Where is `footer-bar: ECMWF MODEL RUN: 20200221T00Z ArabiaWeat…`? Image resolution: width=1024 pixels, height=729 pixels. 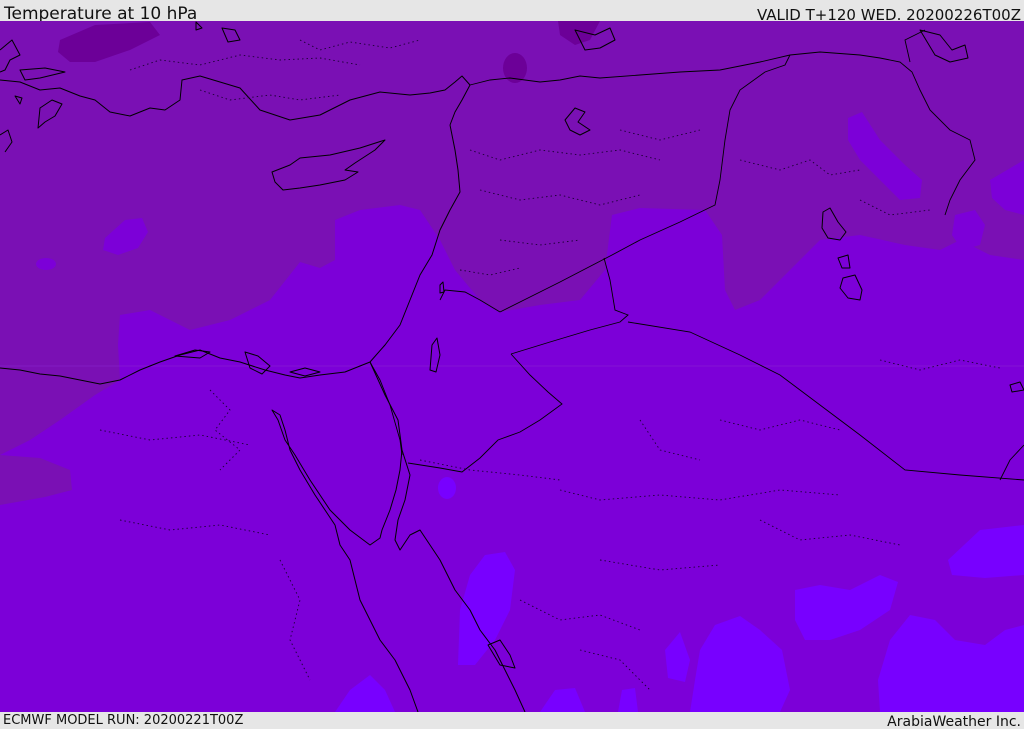 footer-bar: ECMWF MODEL RUN: 20200221T00Z ArabiaWeat… is located at coordinates (512, 720).